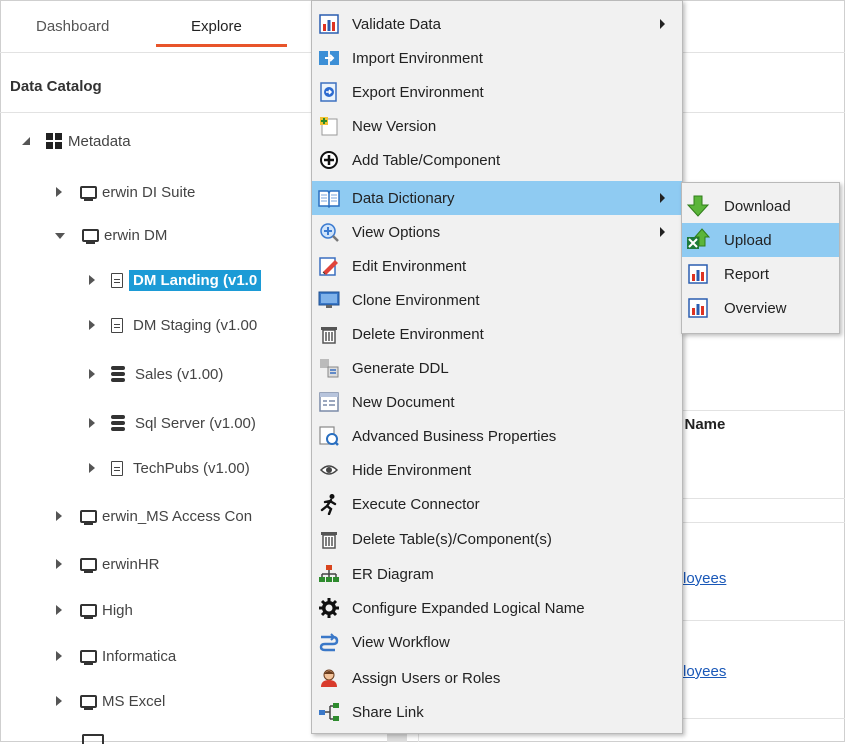 Image resolution: width=845 pixels, height=744 pixels. I want to click on tree-node-label: erwin DM, so click(136, 235).